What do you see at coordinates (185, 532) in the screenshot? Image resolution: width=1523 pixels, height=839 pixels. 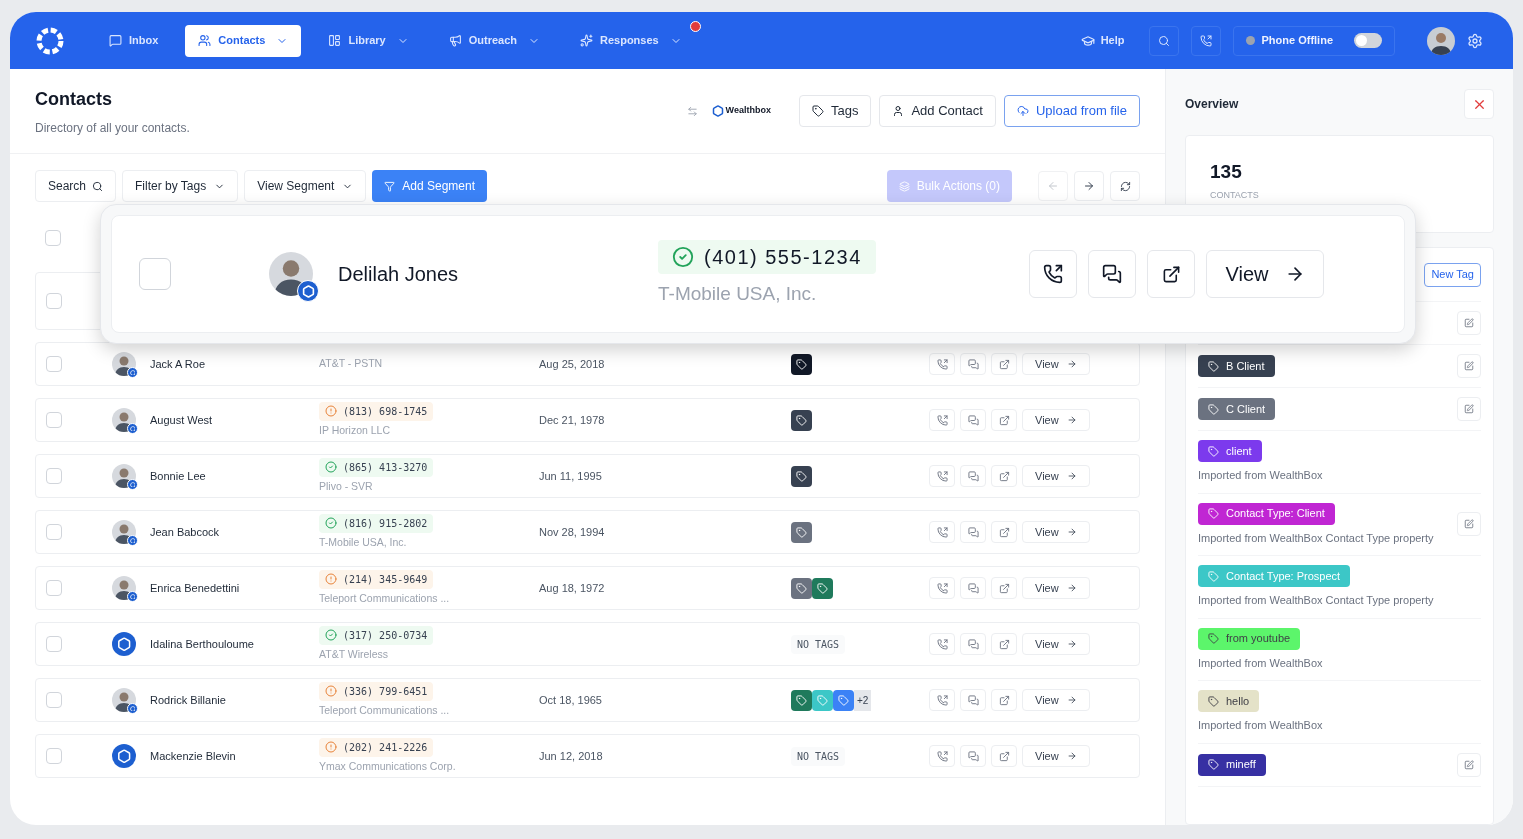 I see `contact-name: Jean Babcock` at bounding box center [185, 532].